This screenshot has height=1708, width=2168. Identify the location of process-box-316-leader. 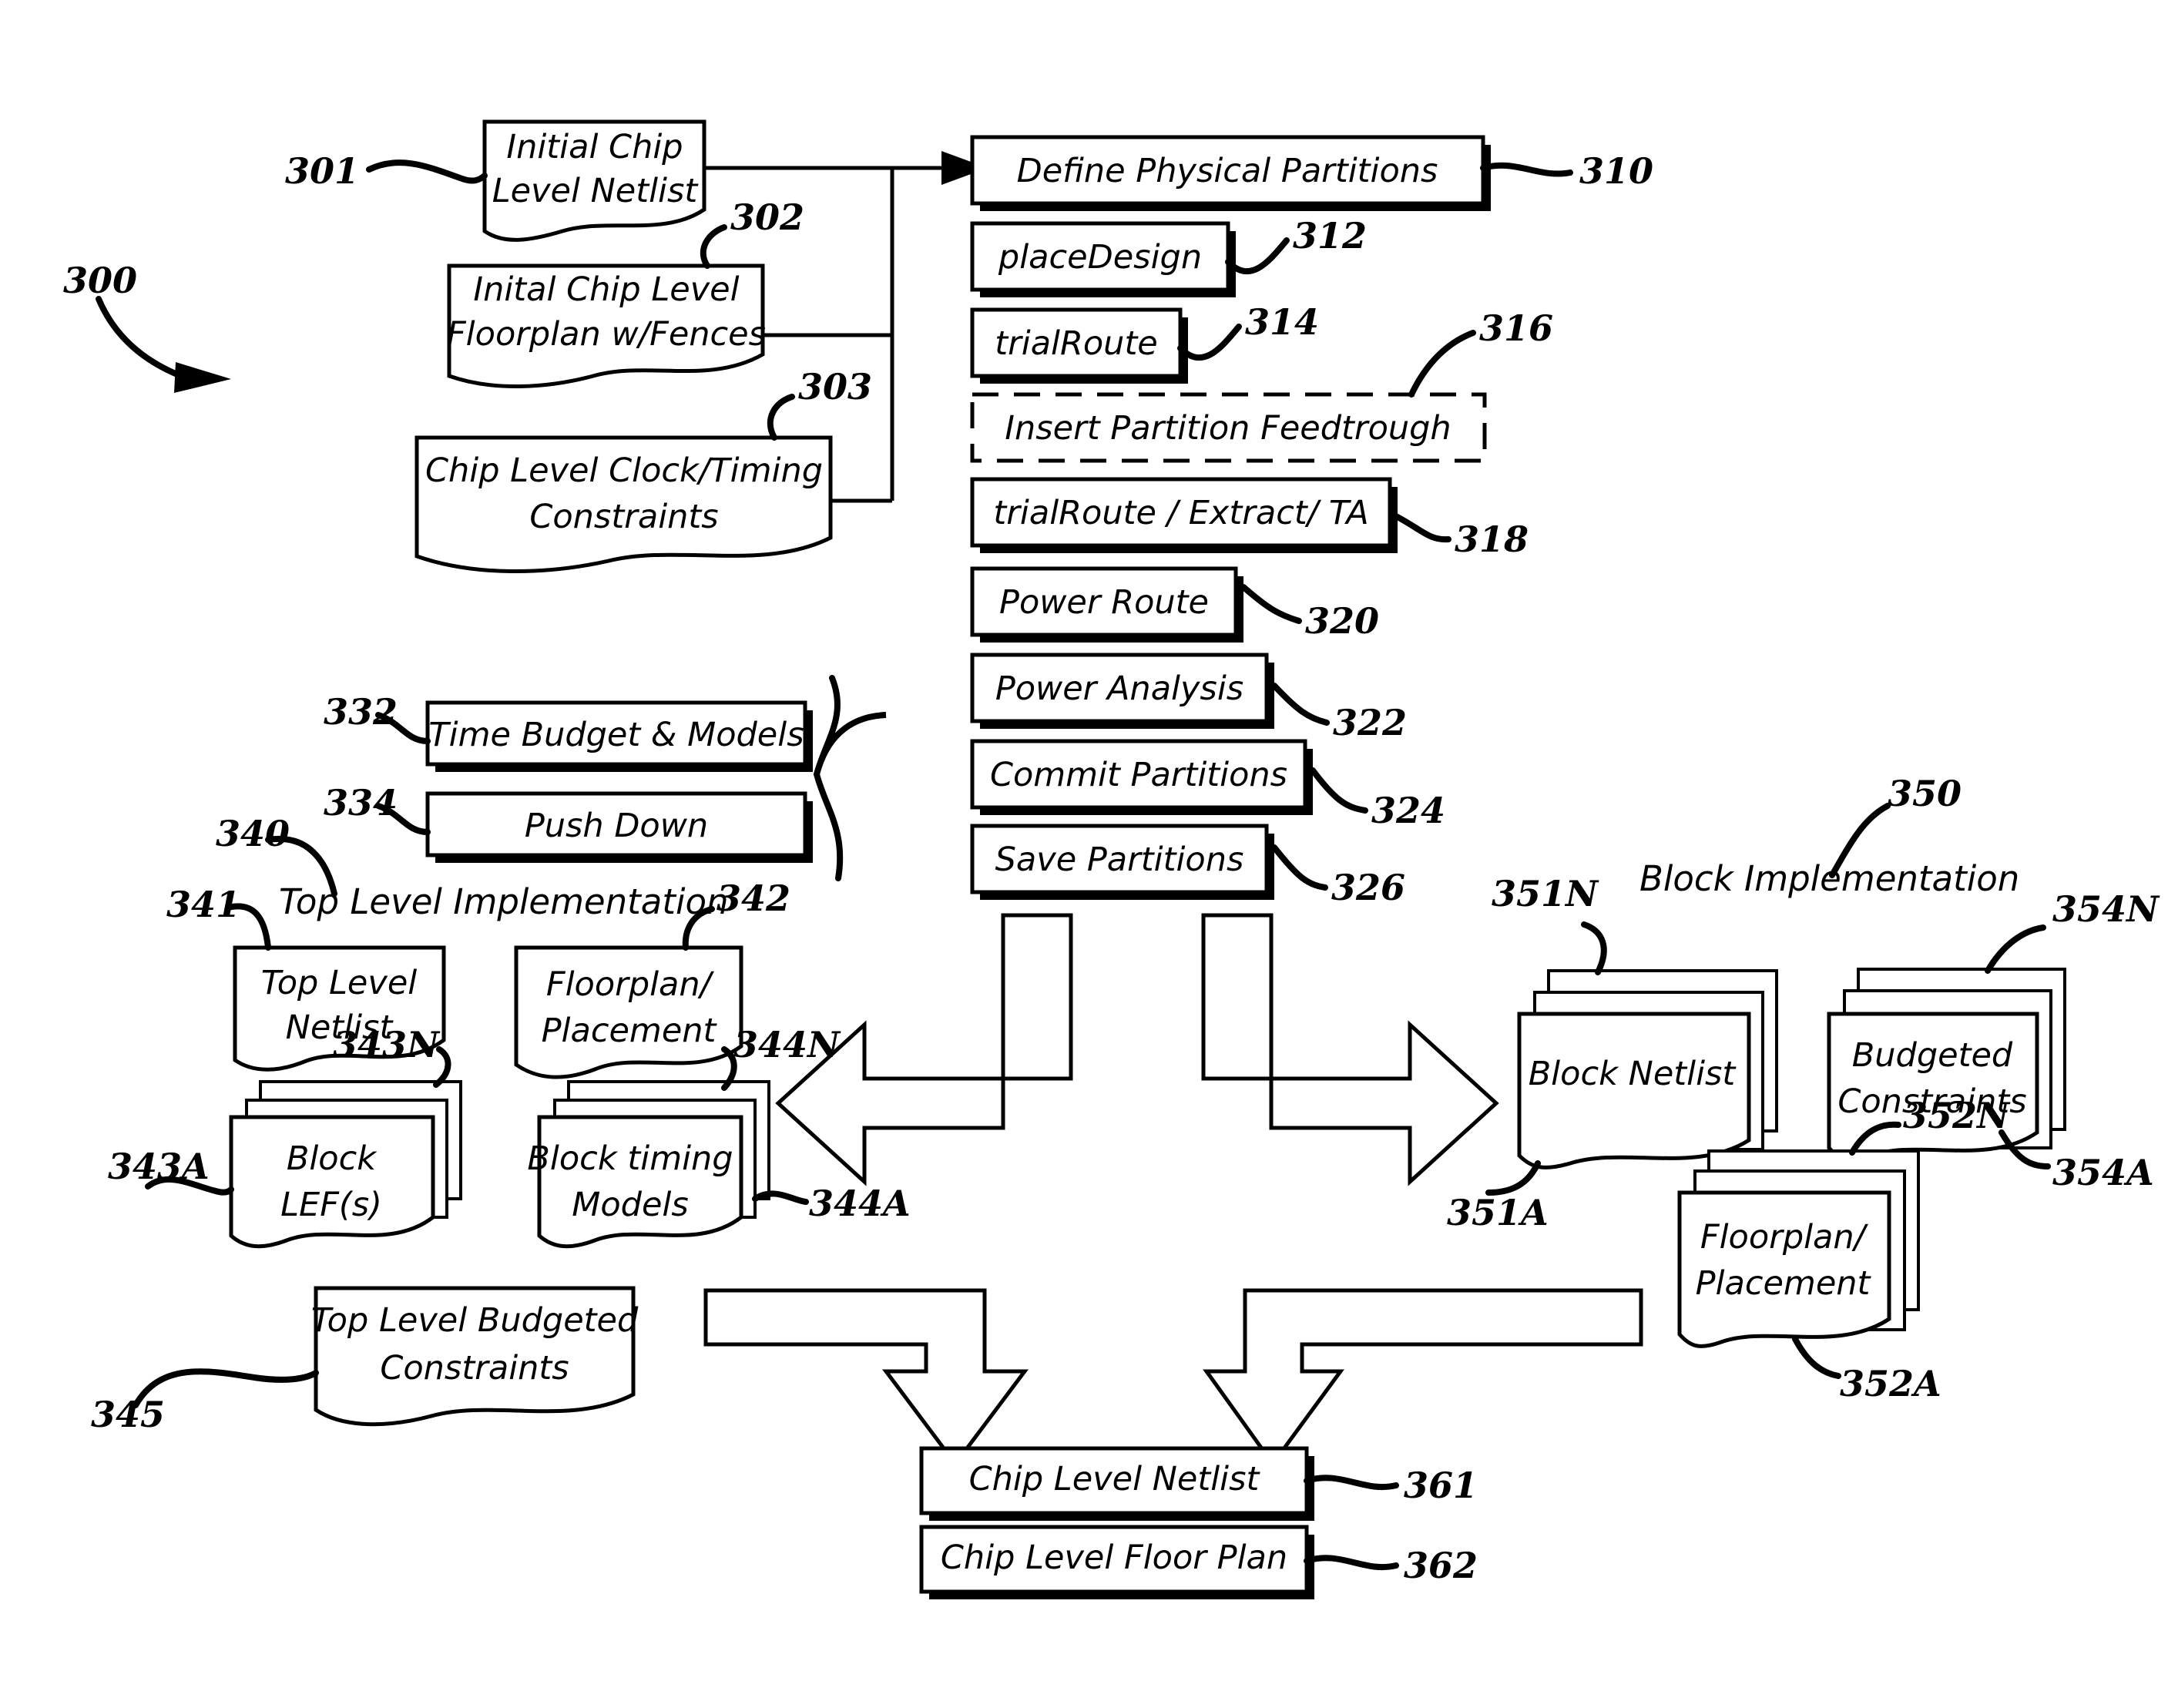
(1442, 364).